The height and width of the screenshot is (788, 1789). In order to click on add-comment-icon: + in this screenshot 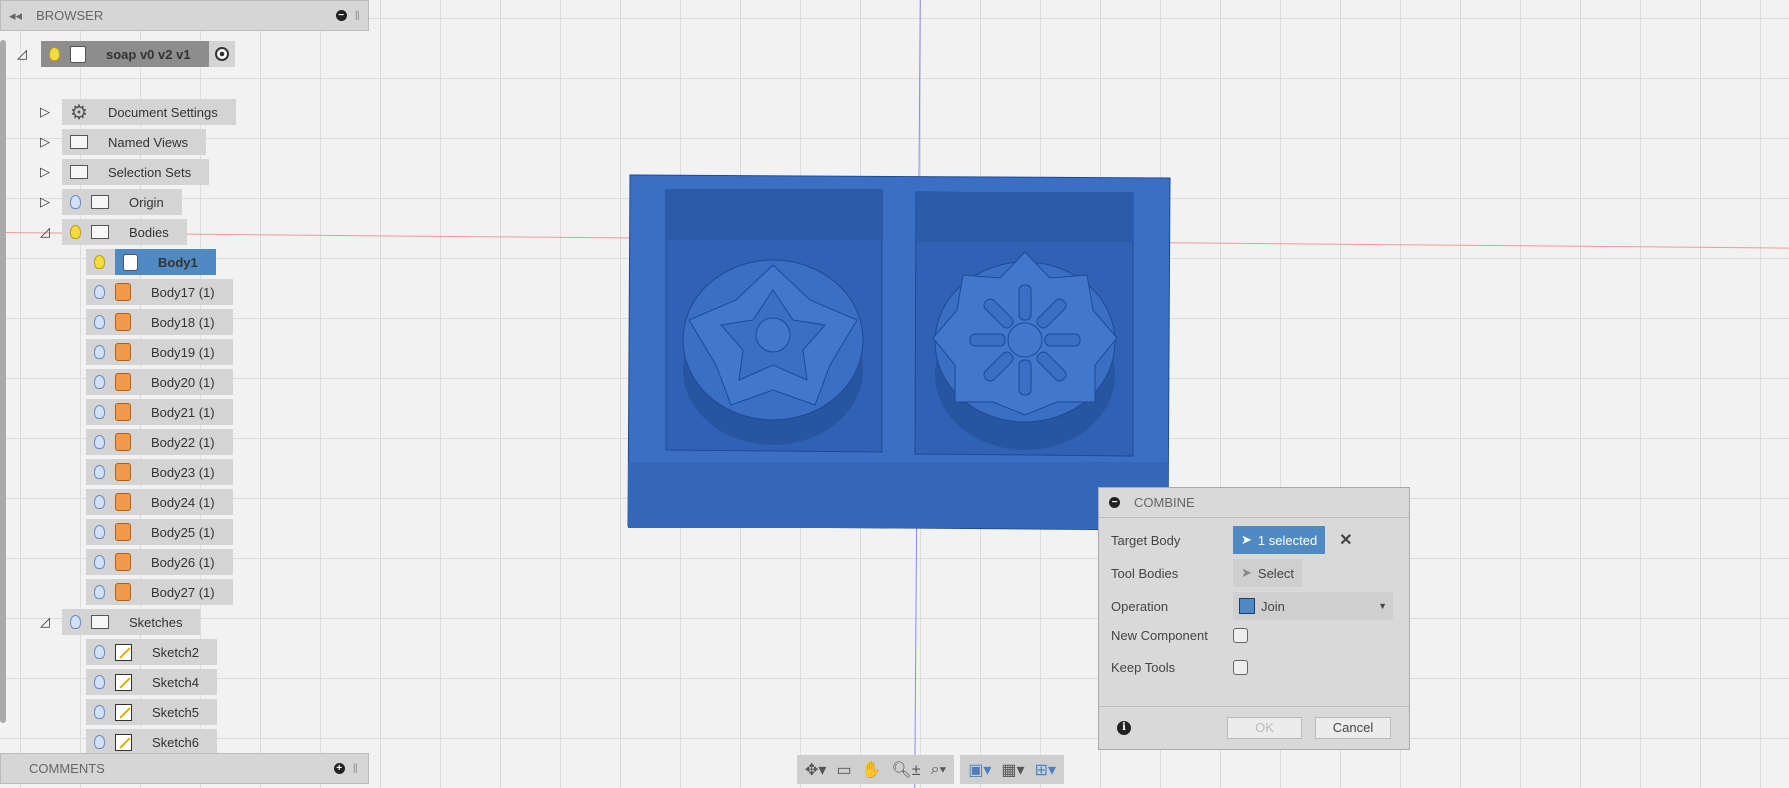, I will do `click(339, 768)`.